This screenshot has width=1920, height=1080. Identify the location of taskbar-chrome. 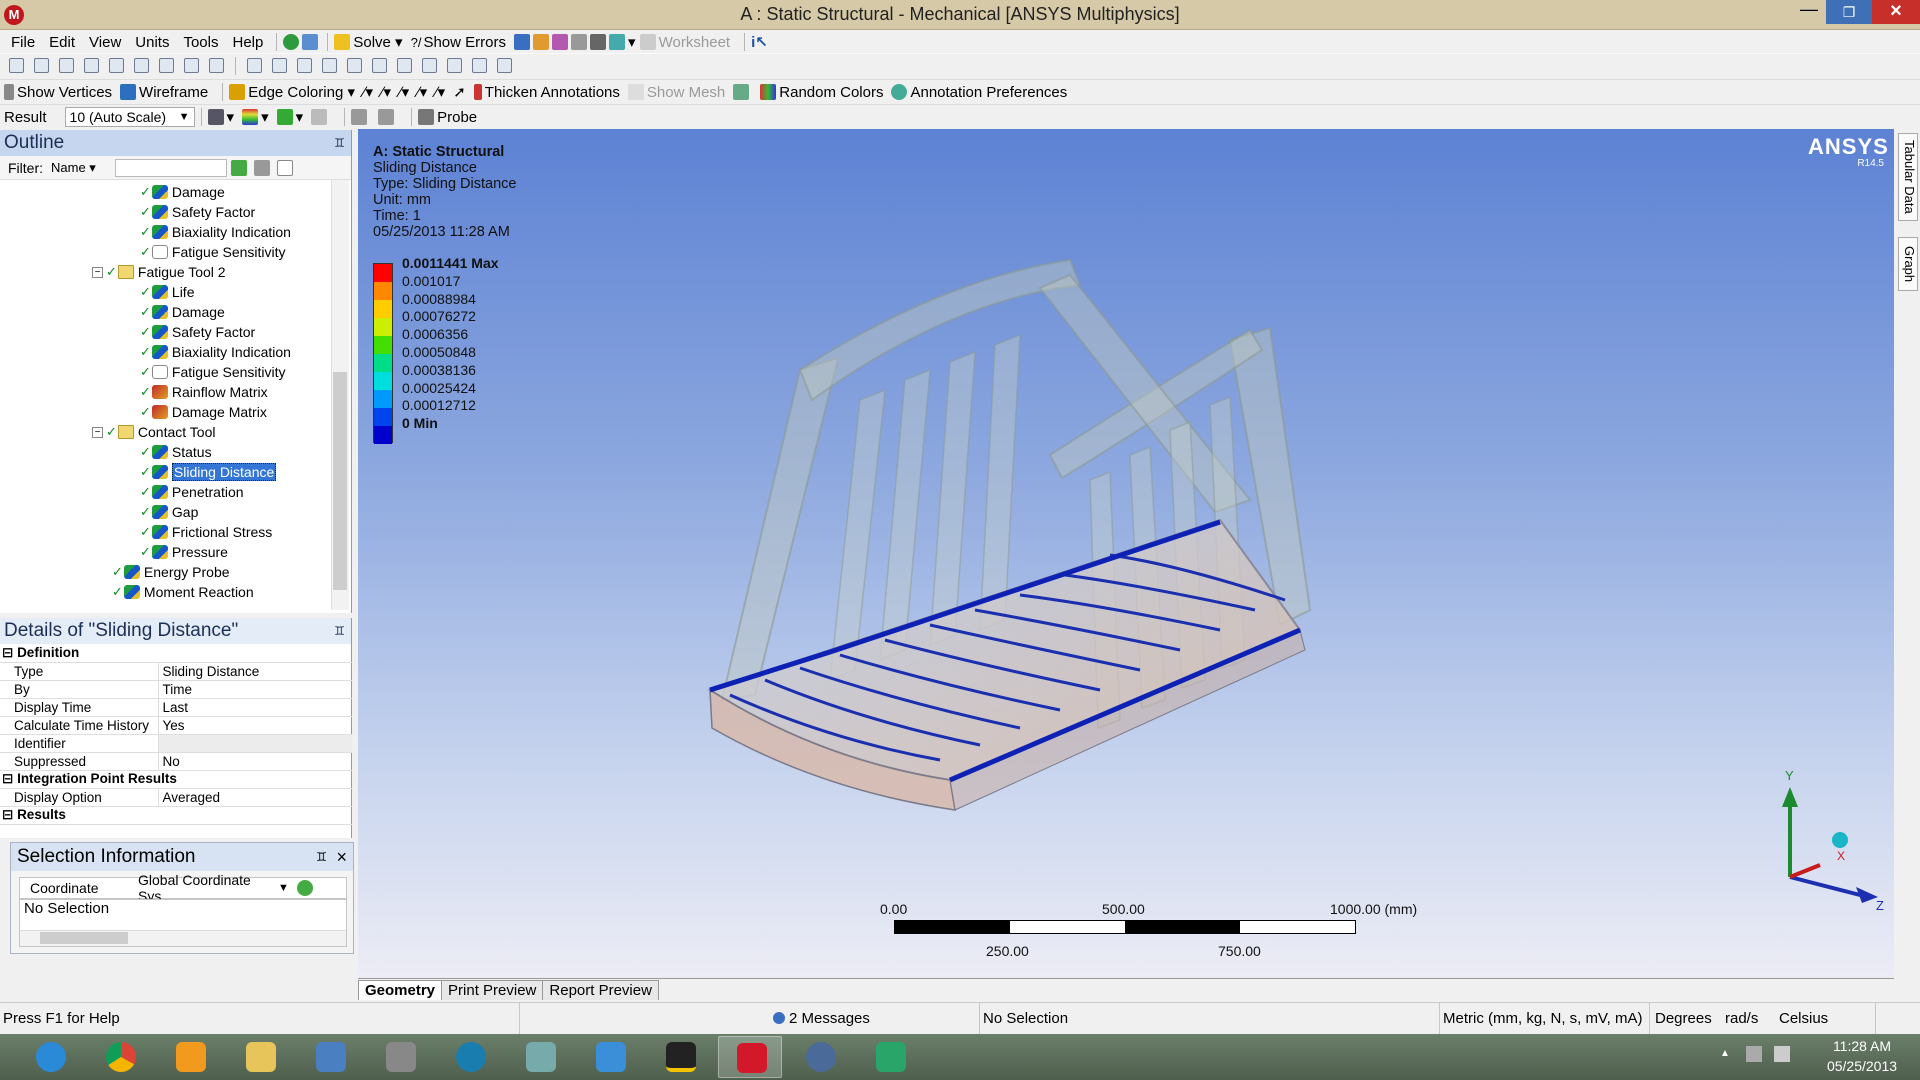
(120, 1057).